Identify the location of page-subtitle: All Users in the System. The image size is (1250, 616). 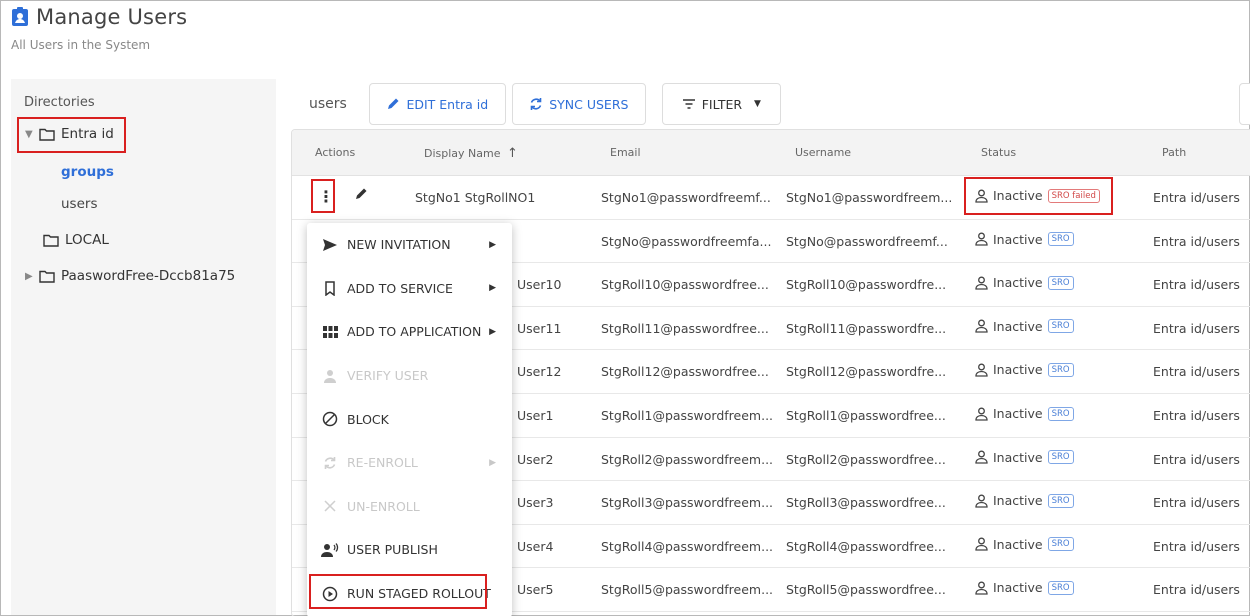
(81, 45).